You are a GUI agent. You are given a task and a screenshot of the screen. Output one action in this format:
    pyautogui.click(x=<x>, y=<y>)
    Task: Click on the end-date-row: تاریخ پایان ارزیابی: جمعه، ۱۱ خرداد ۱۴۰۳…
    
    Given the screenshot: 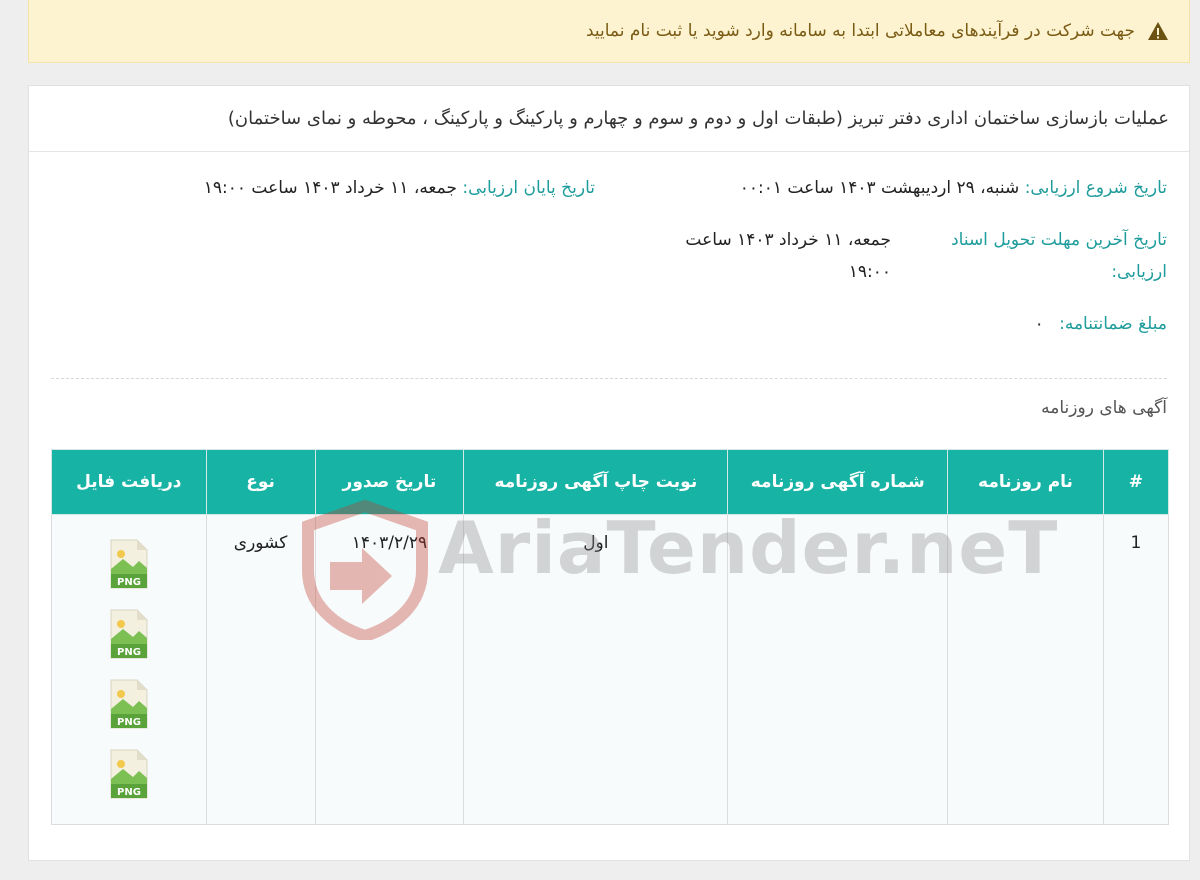 What is the action you would take?
    pyautogui.click(x=399, y=188)
    